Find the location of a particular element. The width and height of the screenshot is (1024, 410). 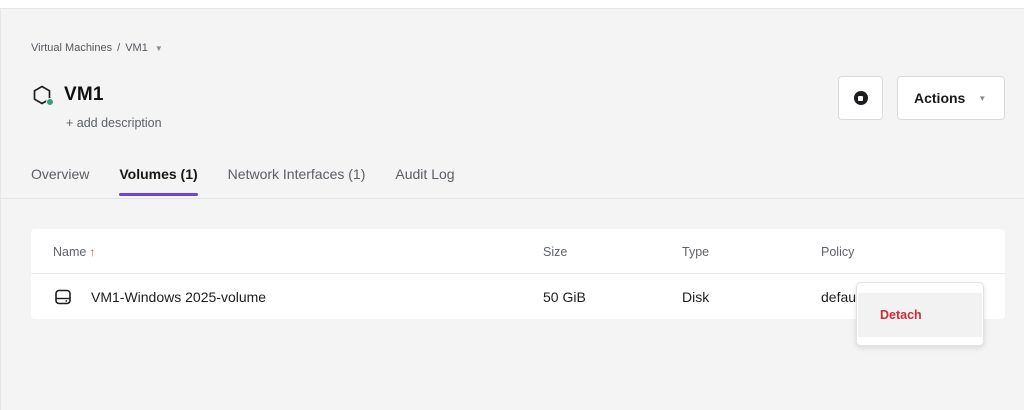

vm-cube-icon is located at coordinates (42, 95).